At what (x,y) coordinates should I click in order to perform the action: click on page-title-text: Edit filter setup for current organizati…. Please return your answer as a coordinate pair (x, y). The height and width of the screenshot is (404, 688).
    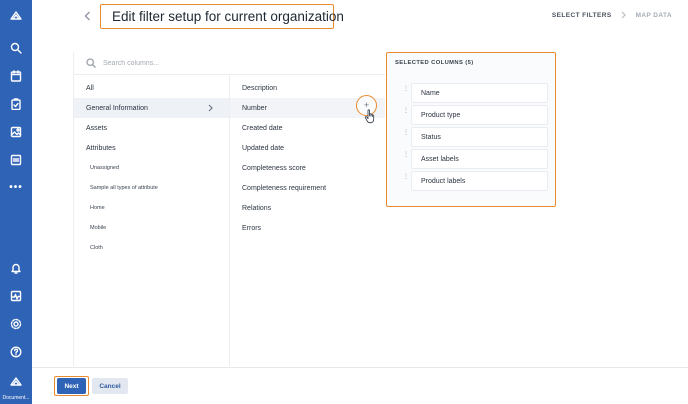
    Looking at the image, I should click on (228, 16).